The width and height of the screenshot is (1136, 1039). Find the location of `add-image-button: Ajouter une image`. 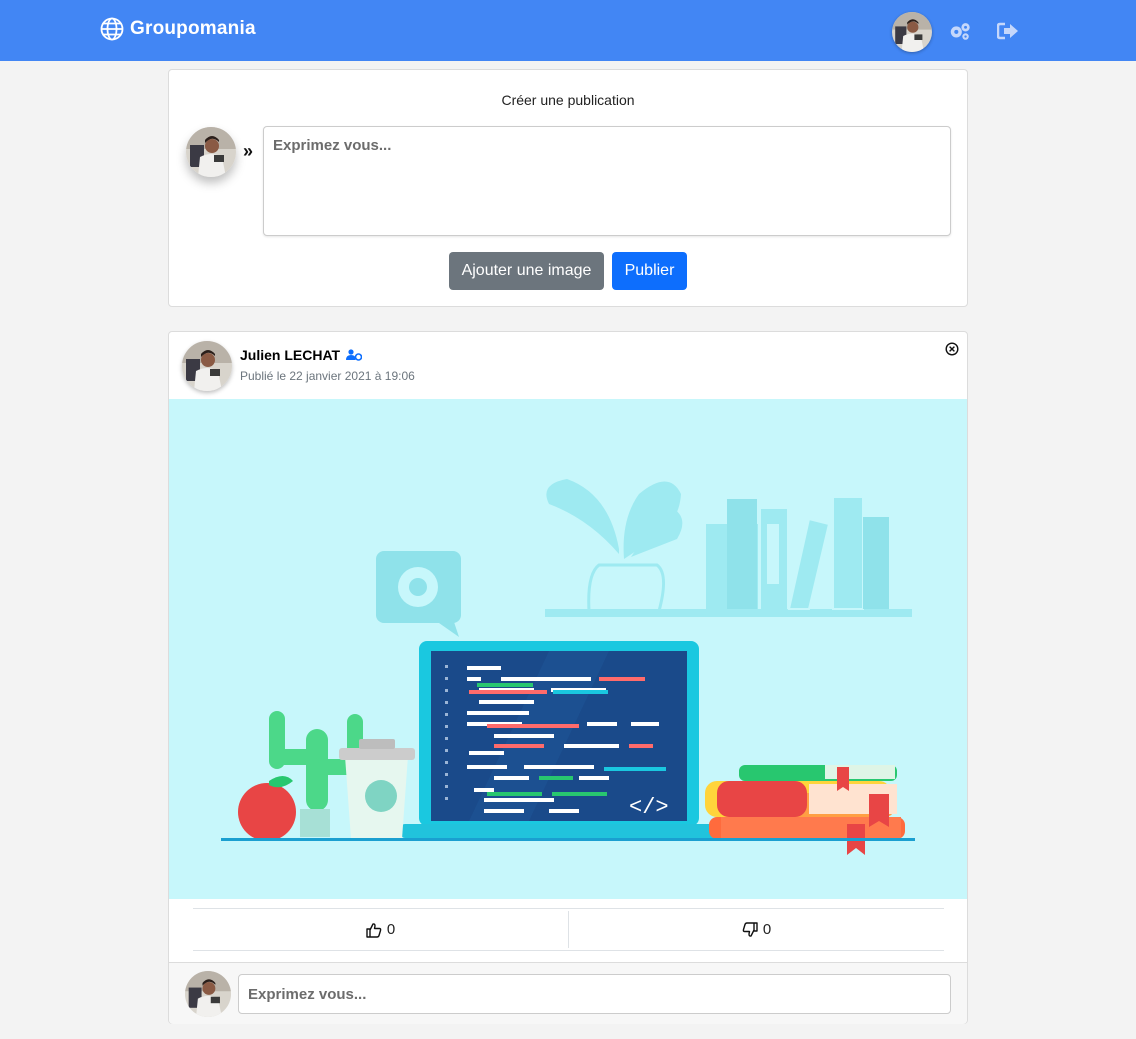

add-image-button: Ajouter une image is located at coordinates (526, 271).